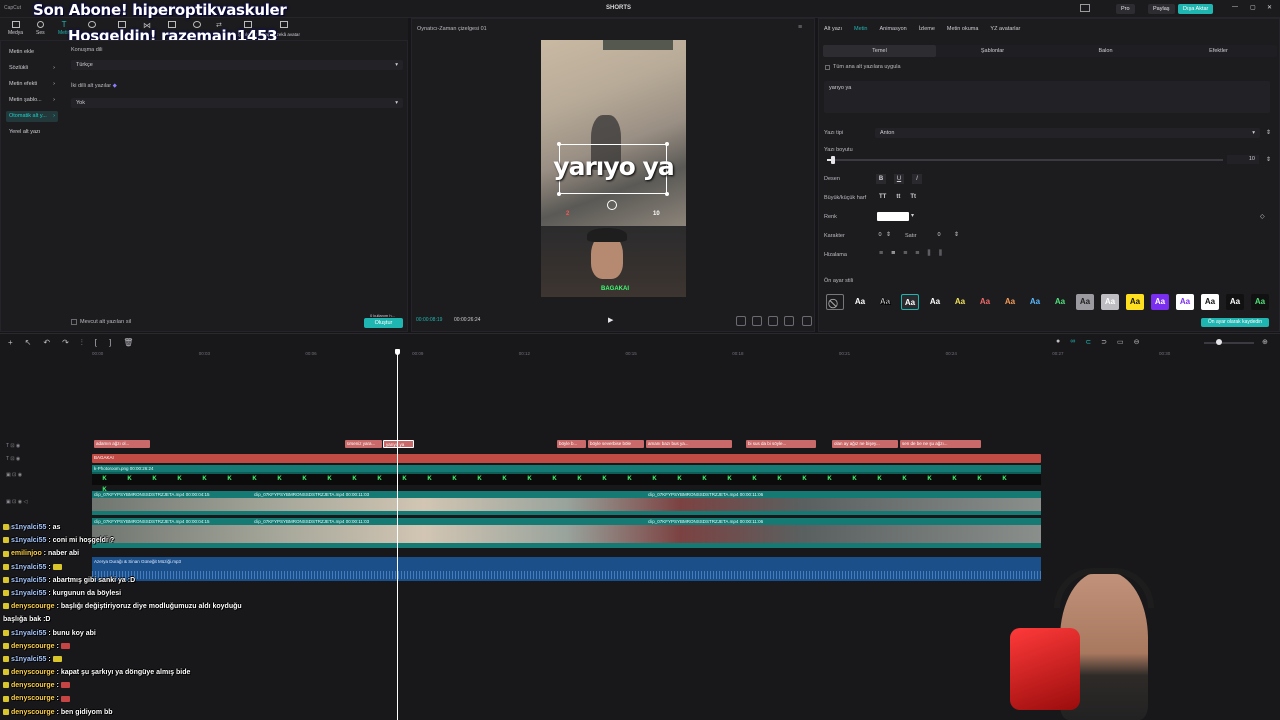 The height and width of the screenshot is (720, 1280). Describe the element at coordinates (10, 343) in the screenshot. I see `add-icon: +` at that location.